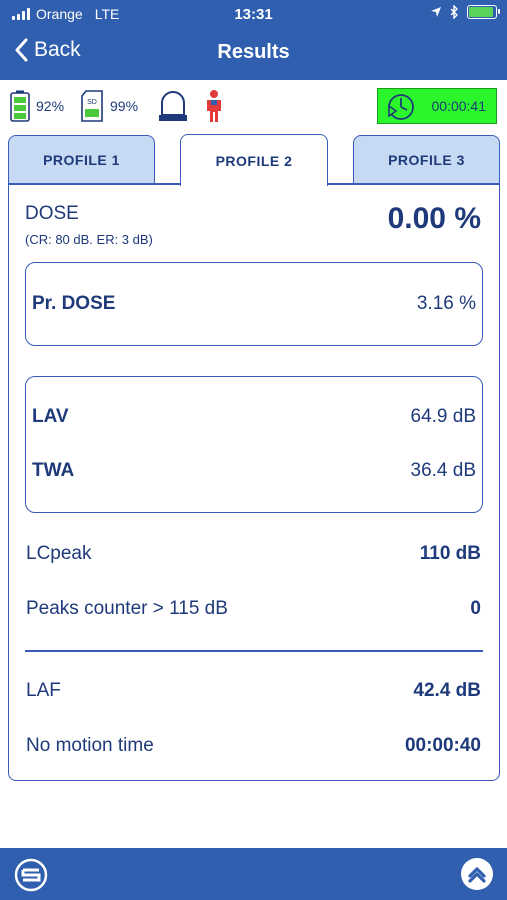 This screenshot has height=900, width=507. Describe the element at coordinates (443, 470) in the screenshot. I see `twa-value: 36.4 dB` at that location.